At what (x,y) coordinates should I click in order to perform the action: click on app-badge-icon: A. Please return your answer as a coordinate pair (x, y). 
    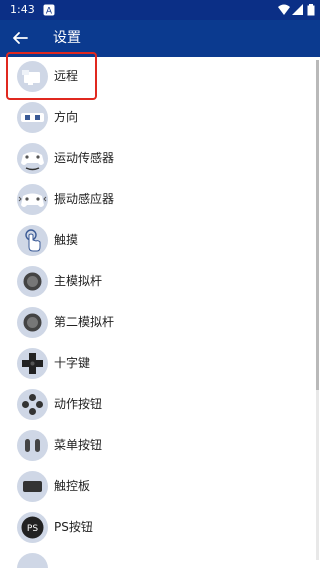
    Looking at the image, I should click on (49, 10).